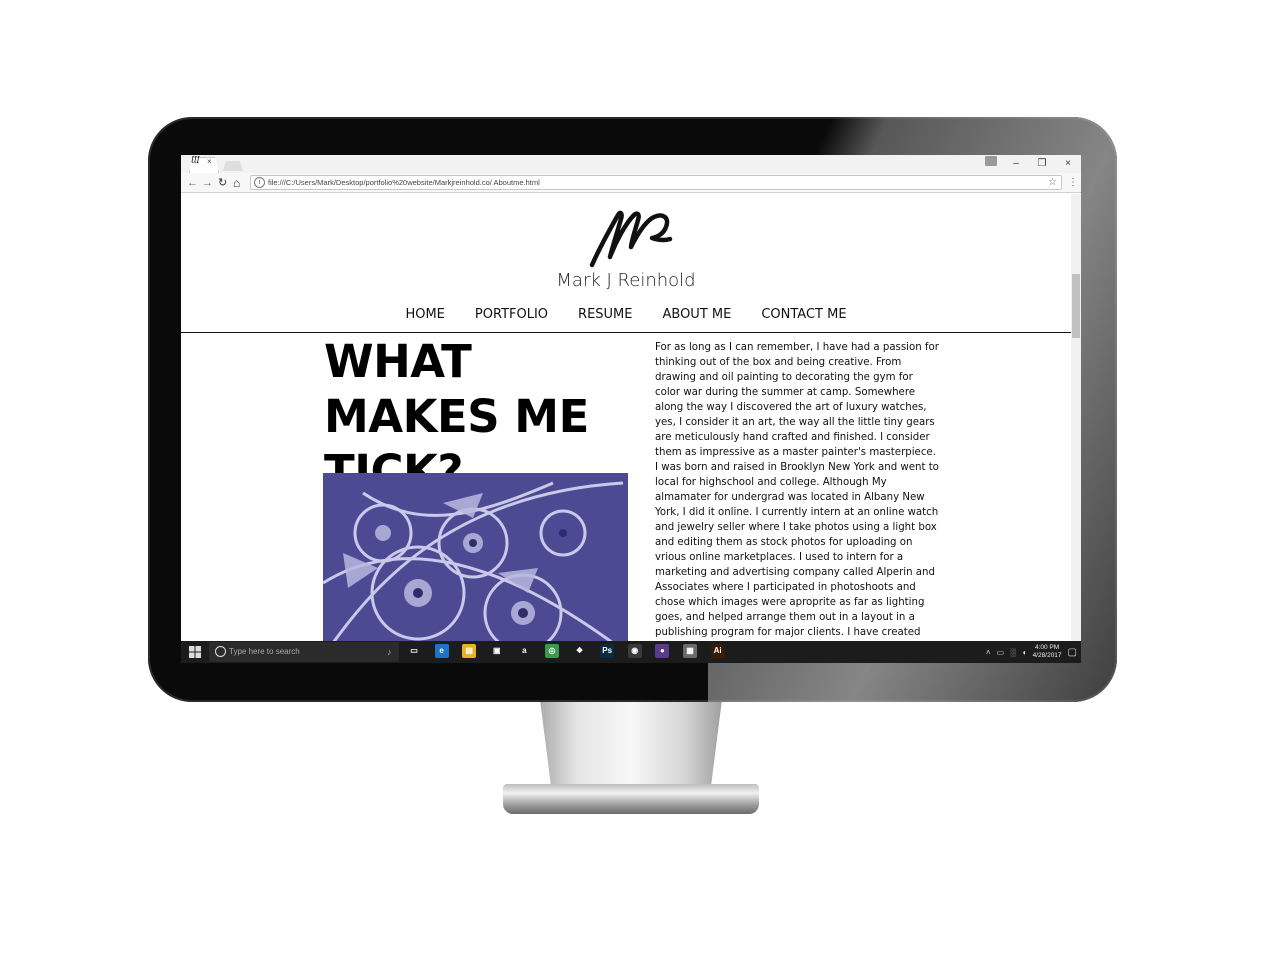 The height and width of the screenshot is (960, 1280). I want to click on photoshop-icon: Ps, so click(607, 651).